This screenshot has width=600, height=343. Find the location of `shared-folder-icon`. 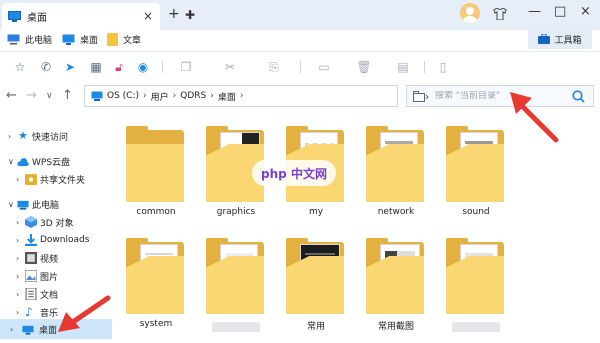

shared-folder-icon is located at coordinates (31, 179).